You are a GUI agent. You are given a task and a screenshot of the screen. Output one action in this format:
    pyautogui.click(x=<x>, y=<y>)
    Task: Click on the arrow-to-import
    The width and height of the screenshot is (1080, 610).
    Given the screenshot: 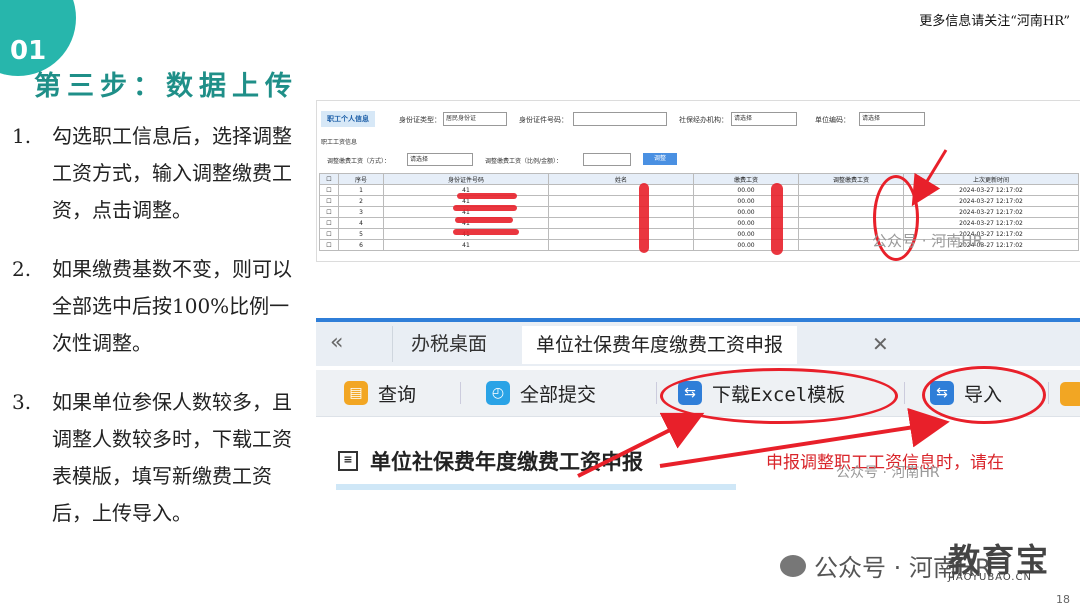 What is the action you would take?
    pyautogui.click(x=804, y=437)
    